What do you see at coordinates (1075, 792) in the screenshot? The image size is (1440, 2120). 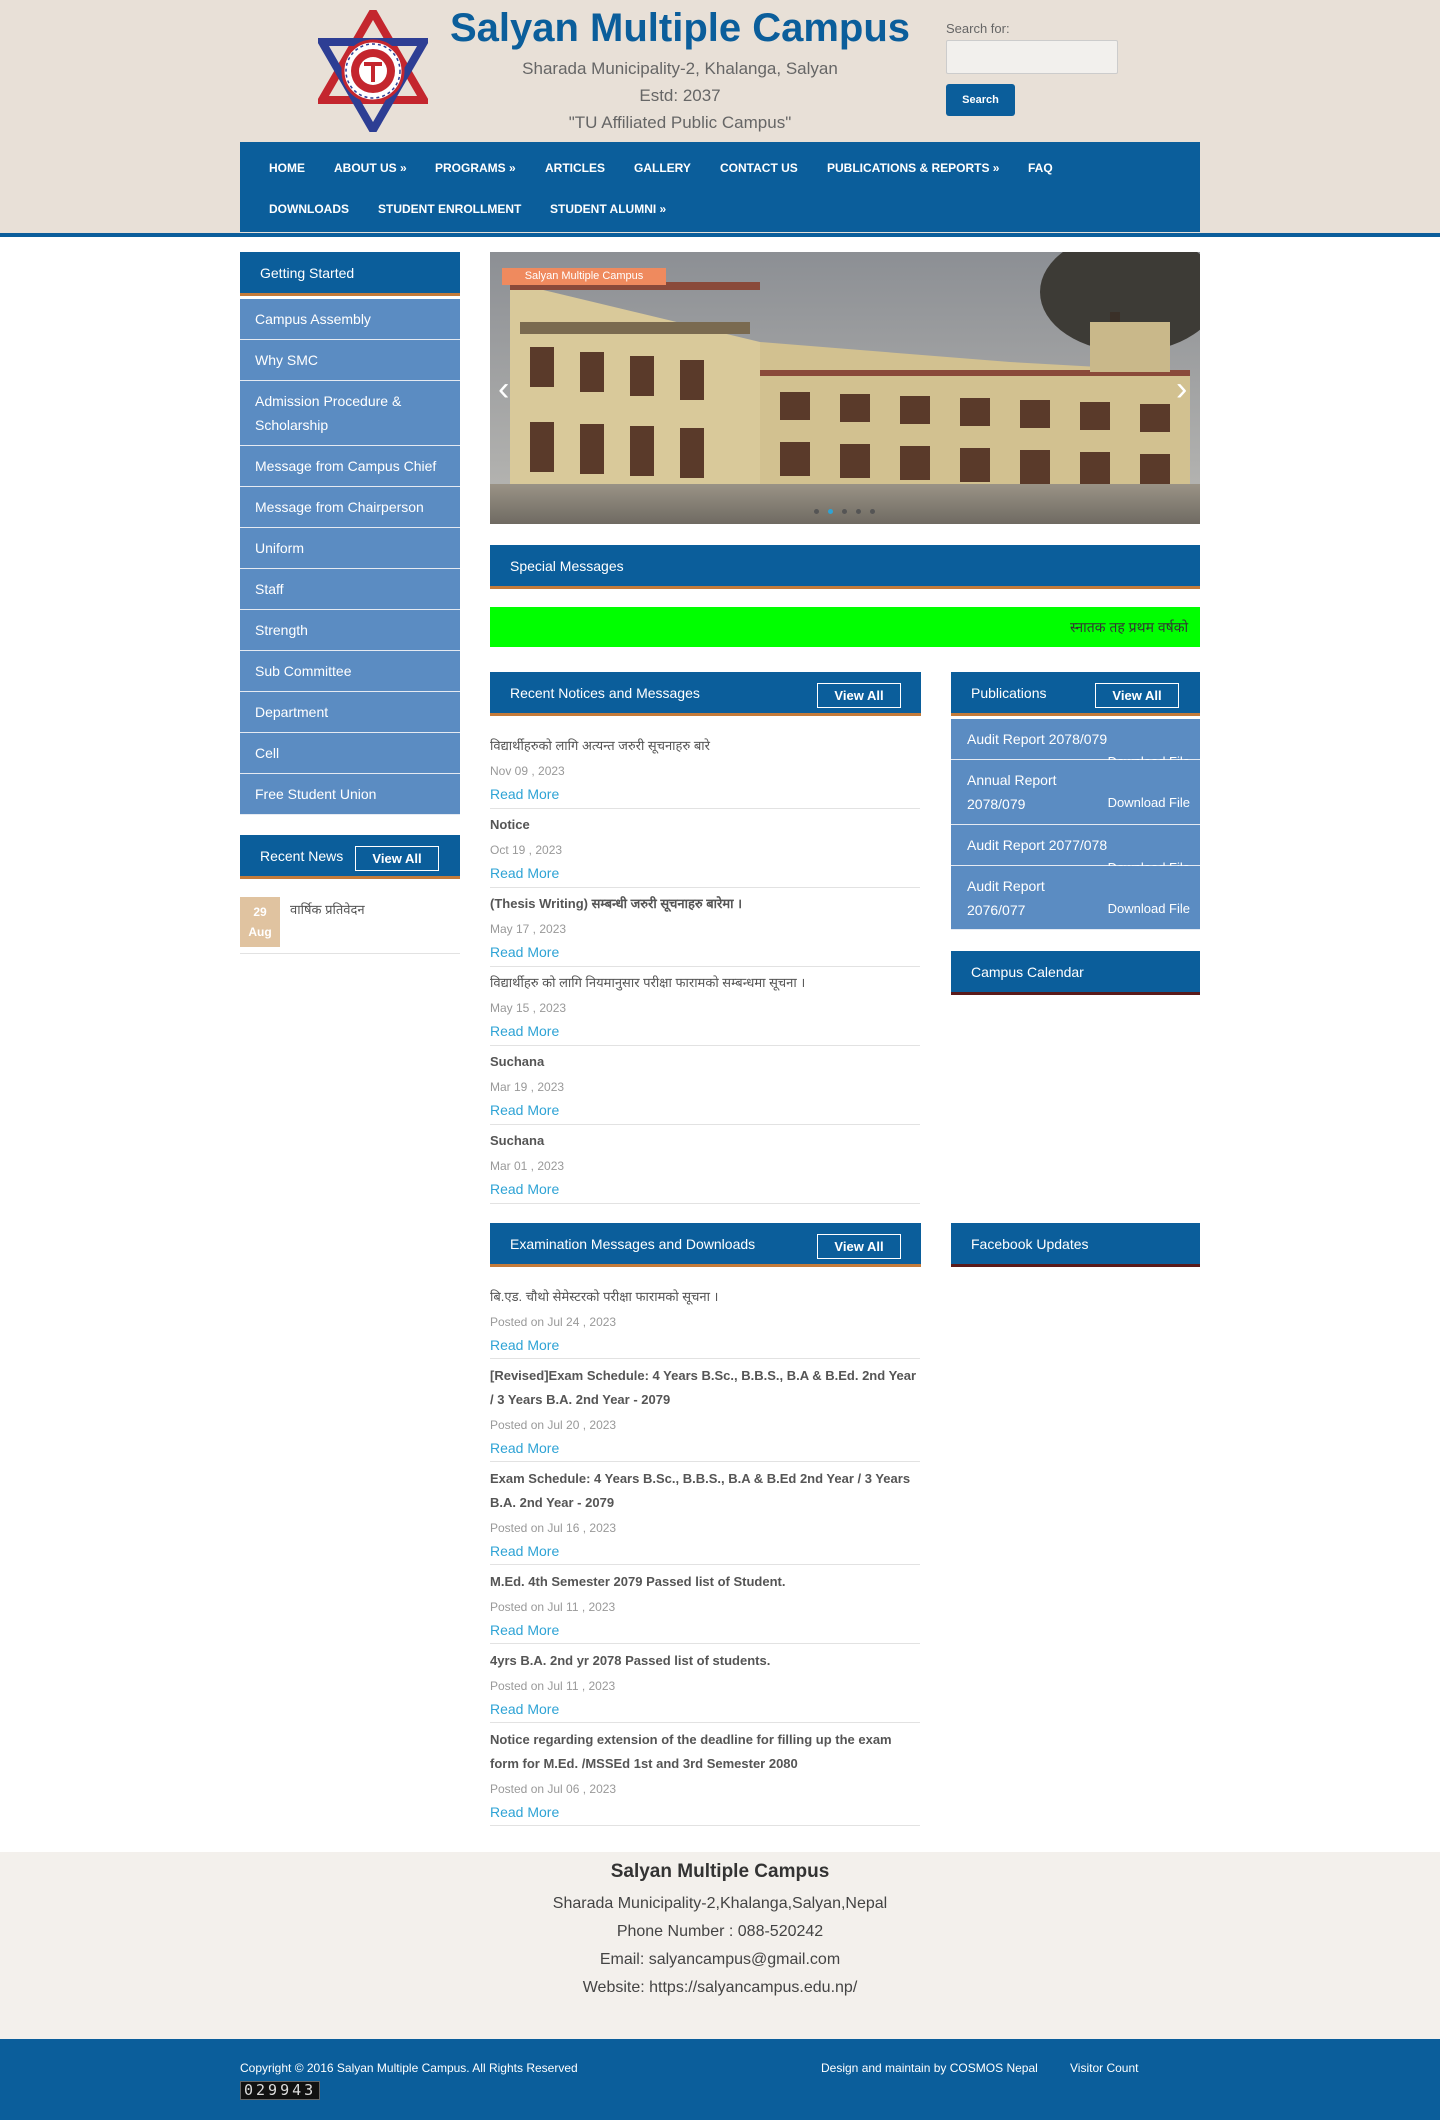 I see `publication-row: Annual Report 2078/079 Download File` at bounding box center [1075, 792].